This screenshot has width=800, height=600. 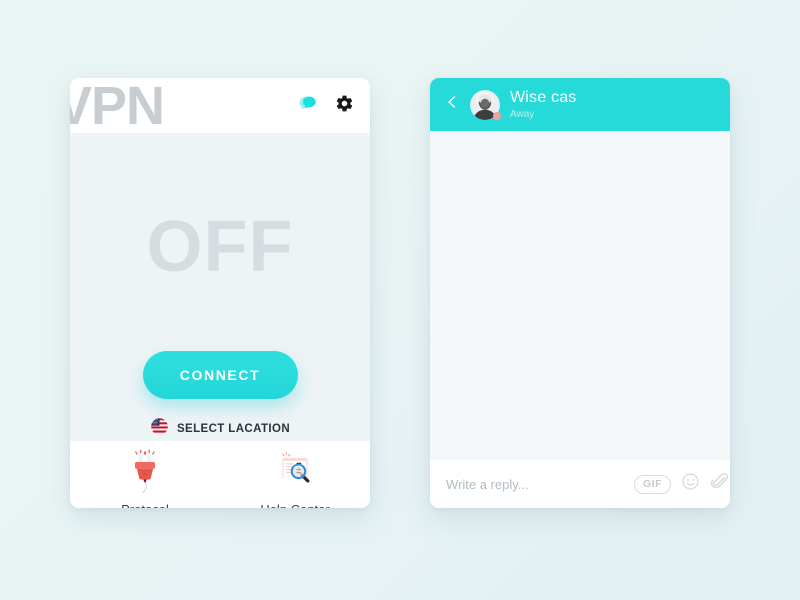 I want to click on tab-protocol: Protocol, so click(x=145, y=477).